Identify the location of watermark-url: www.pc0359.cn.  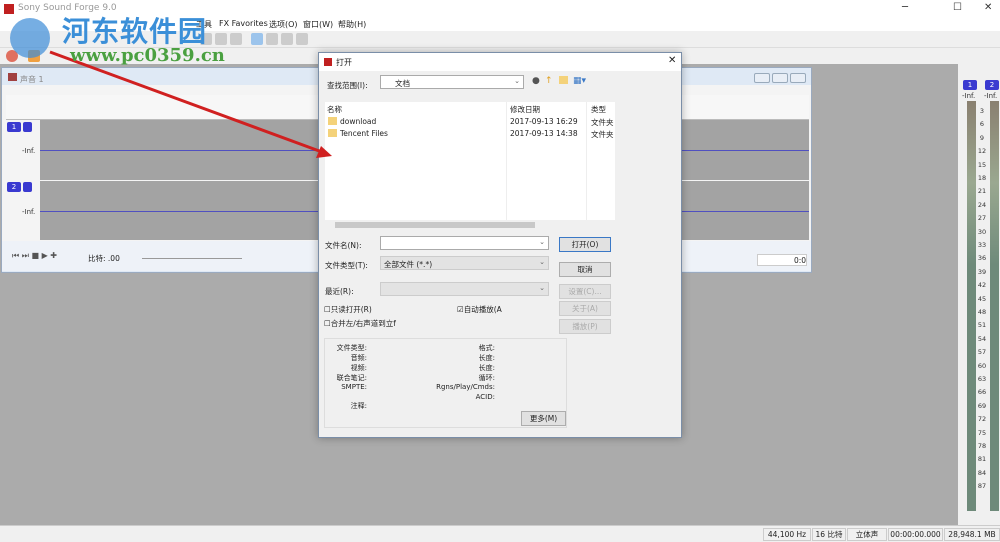
(147, 55).